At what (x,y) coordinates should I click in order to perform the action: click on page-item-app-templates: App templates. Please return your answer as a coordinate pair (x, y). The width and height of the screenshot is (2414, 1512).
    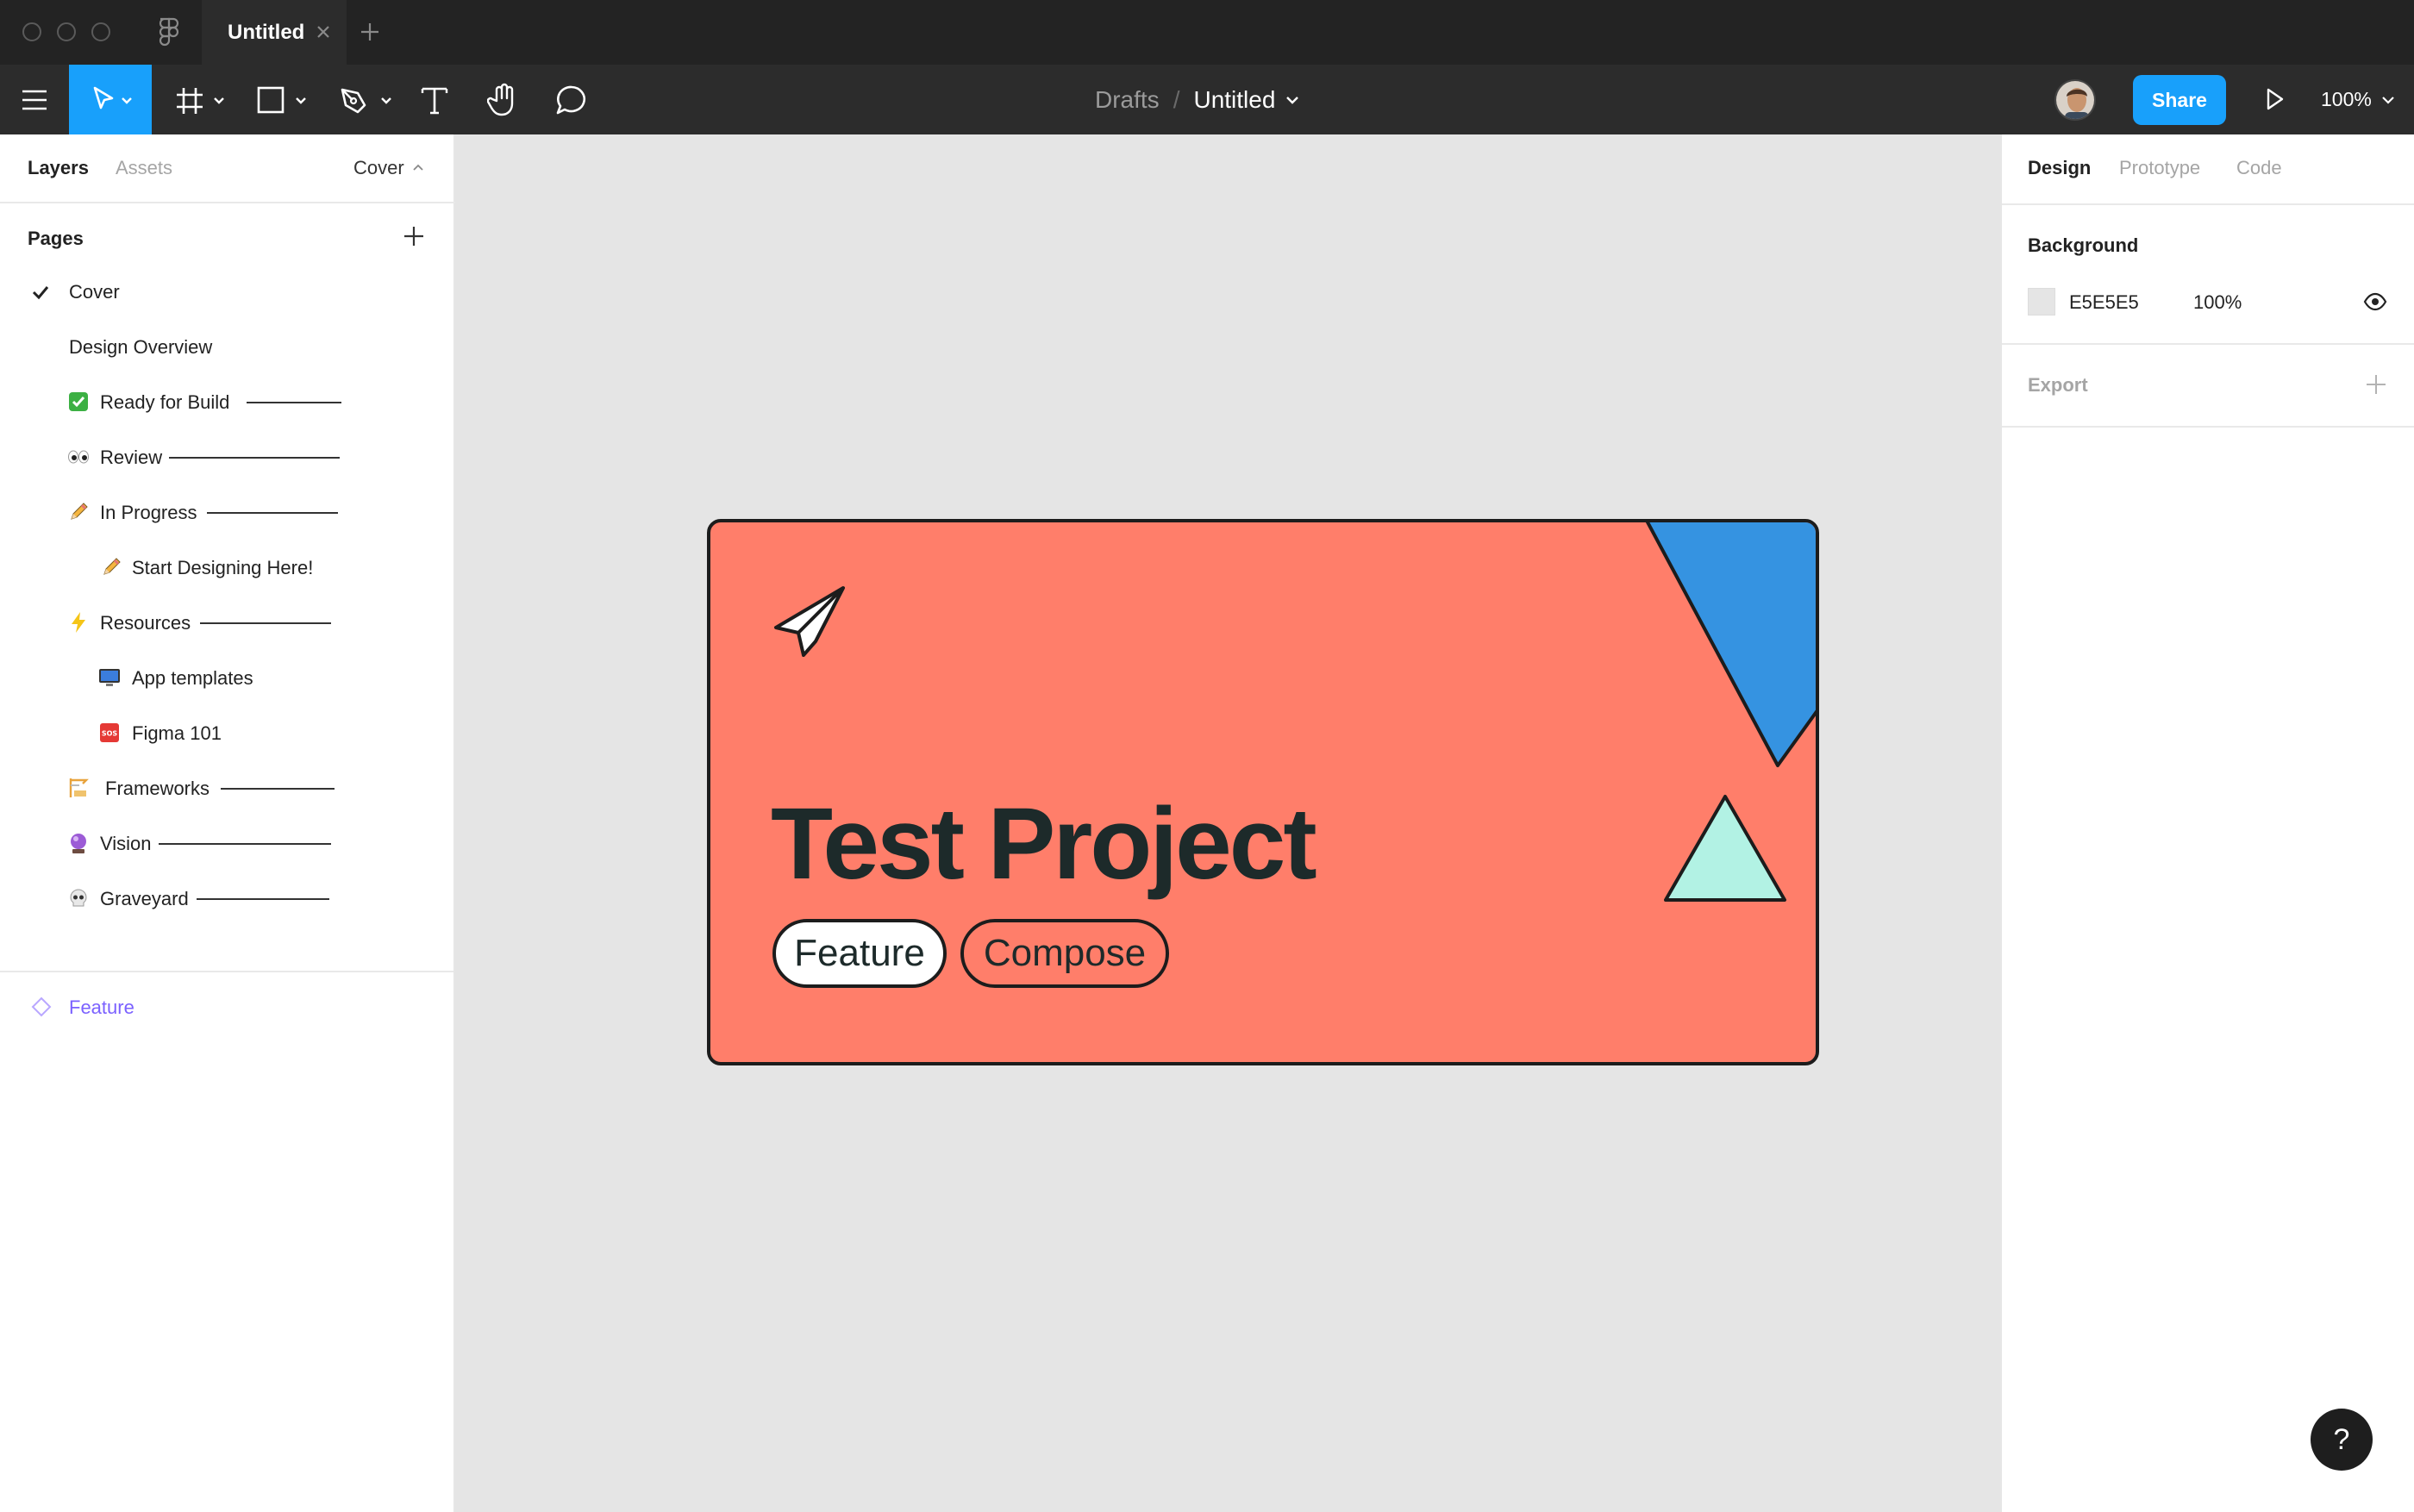
    Looking at the image, I should click on (226, 677).